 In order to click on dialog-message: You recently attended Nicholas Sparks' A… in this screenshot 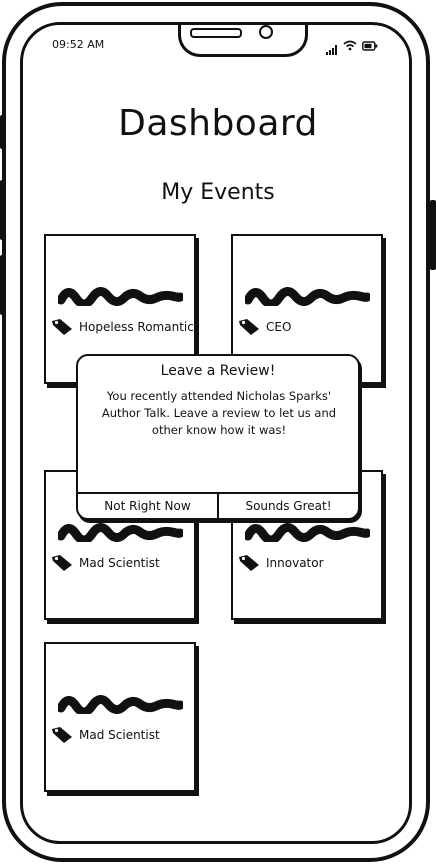, I will do `click(219, 413)`.